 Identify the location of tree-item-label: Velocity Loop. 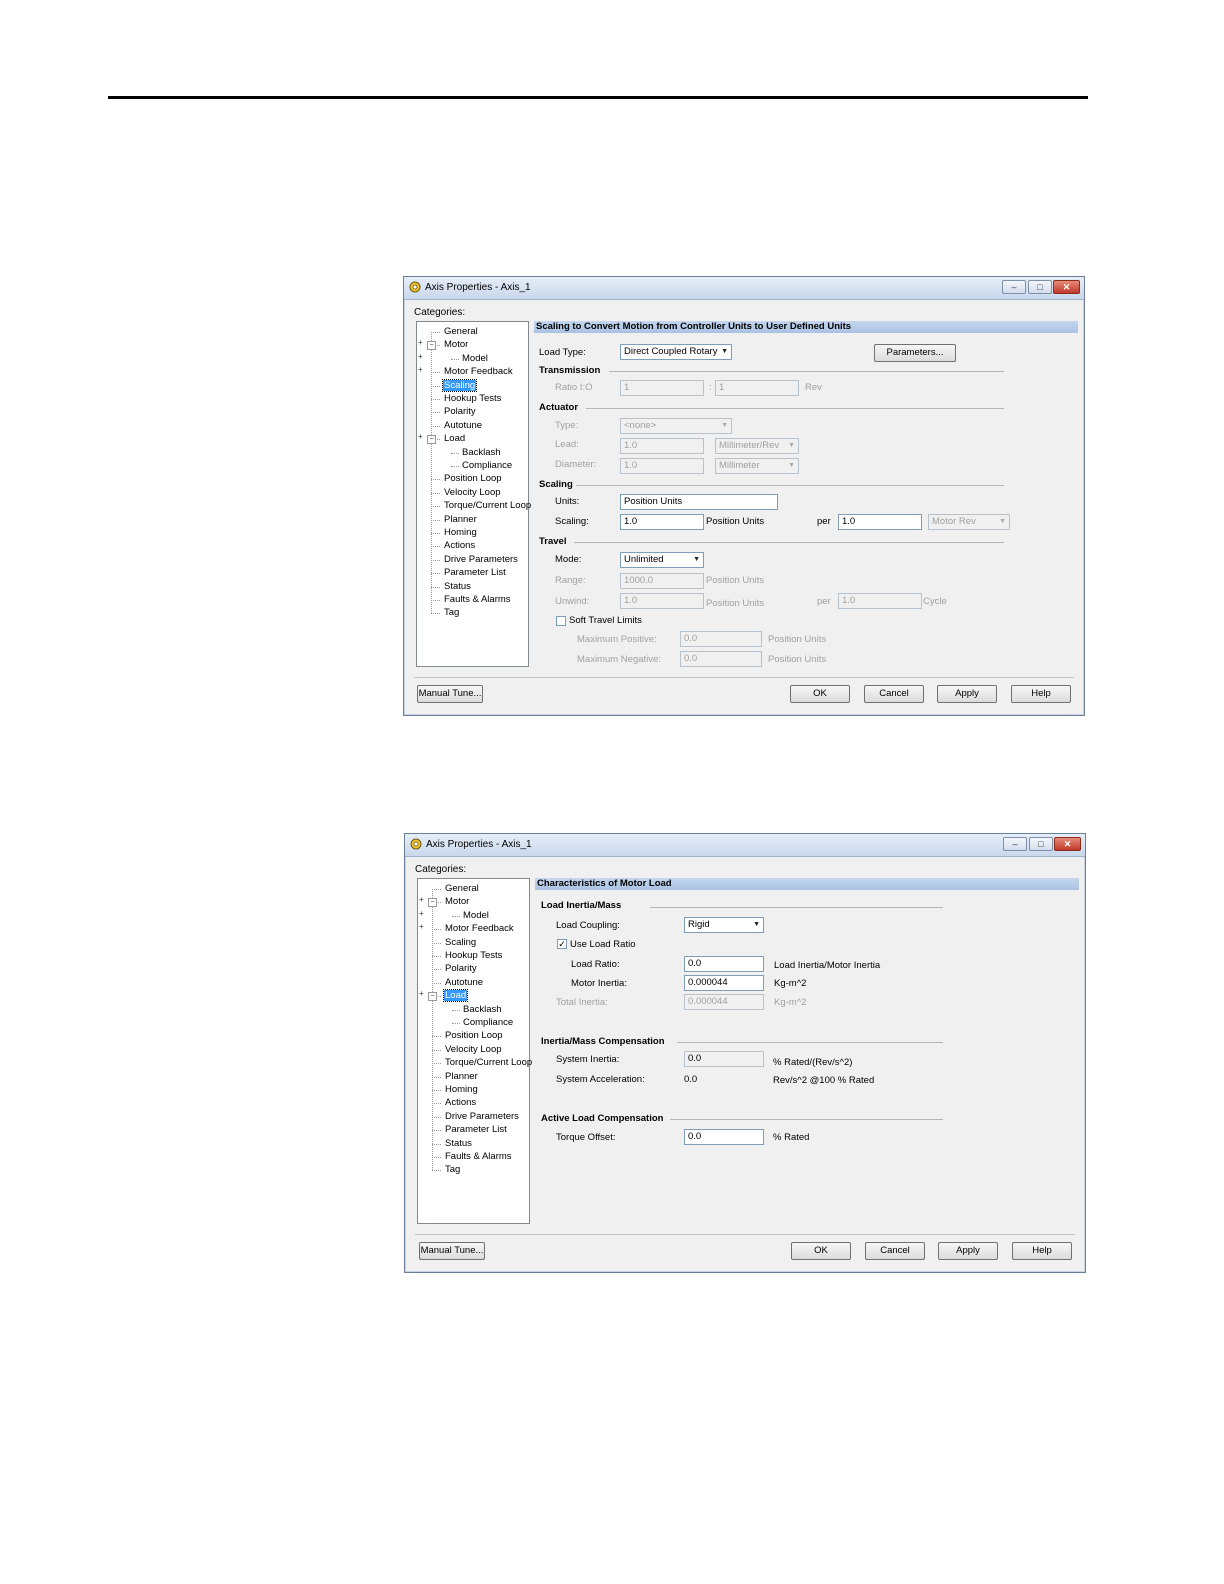
(472, 492).